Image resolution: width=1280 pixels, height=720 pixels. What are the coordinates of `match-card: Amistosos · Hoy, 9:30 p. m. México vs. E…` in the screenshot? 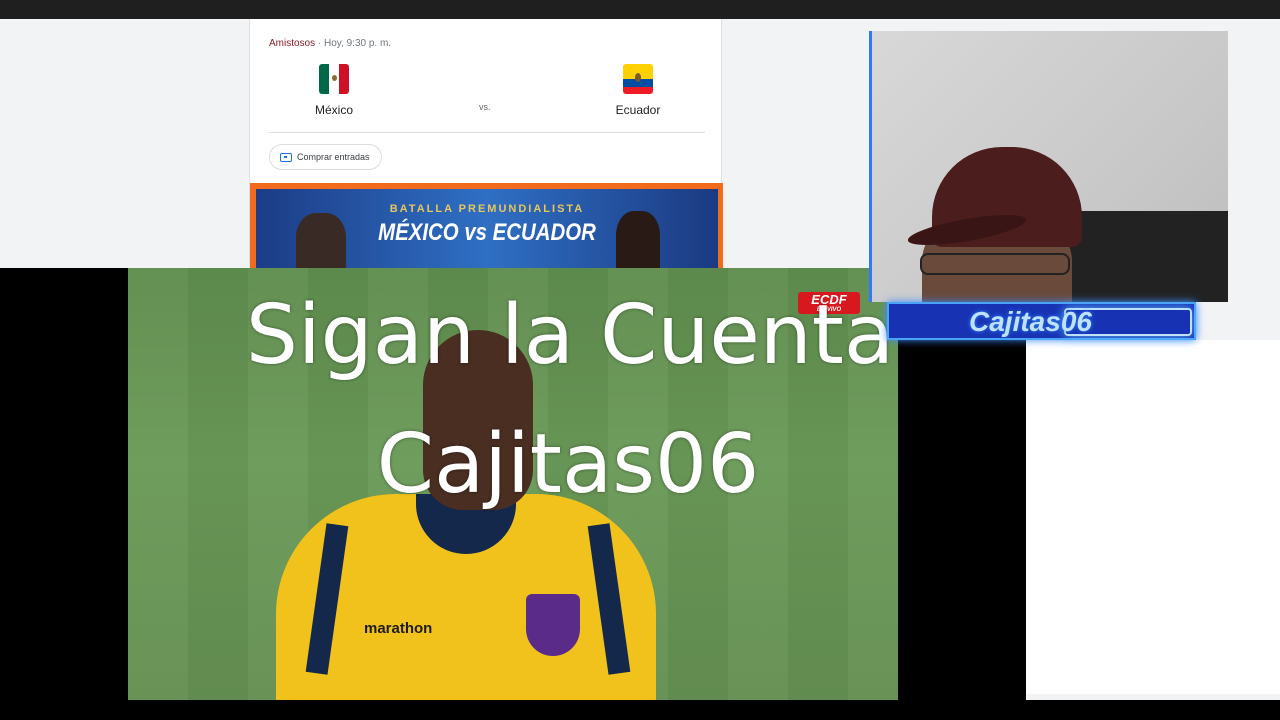 It's located at (486, 144).